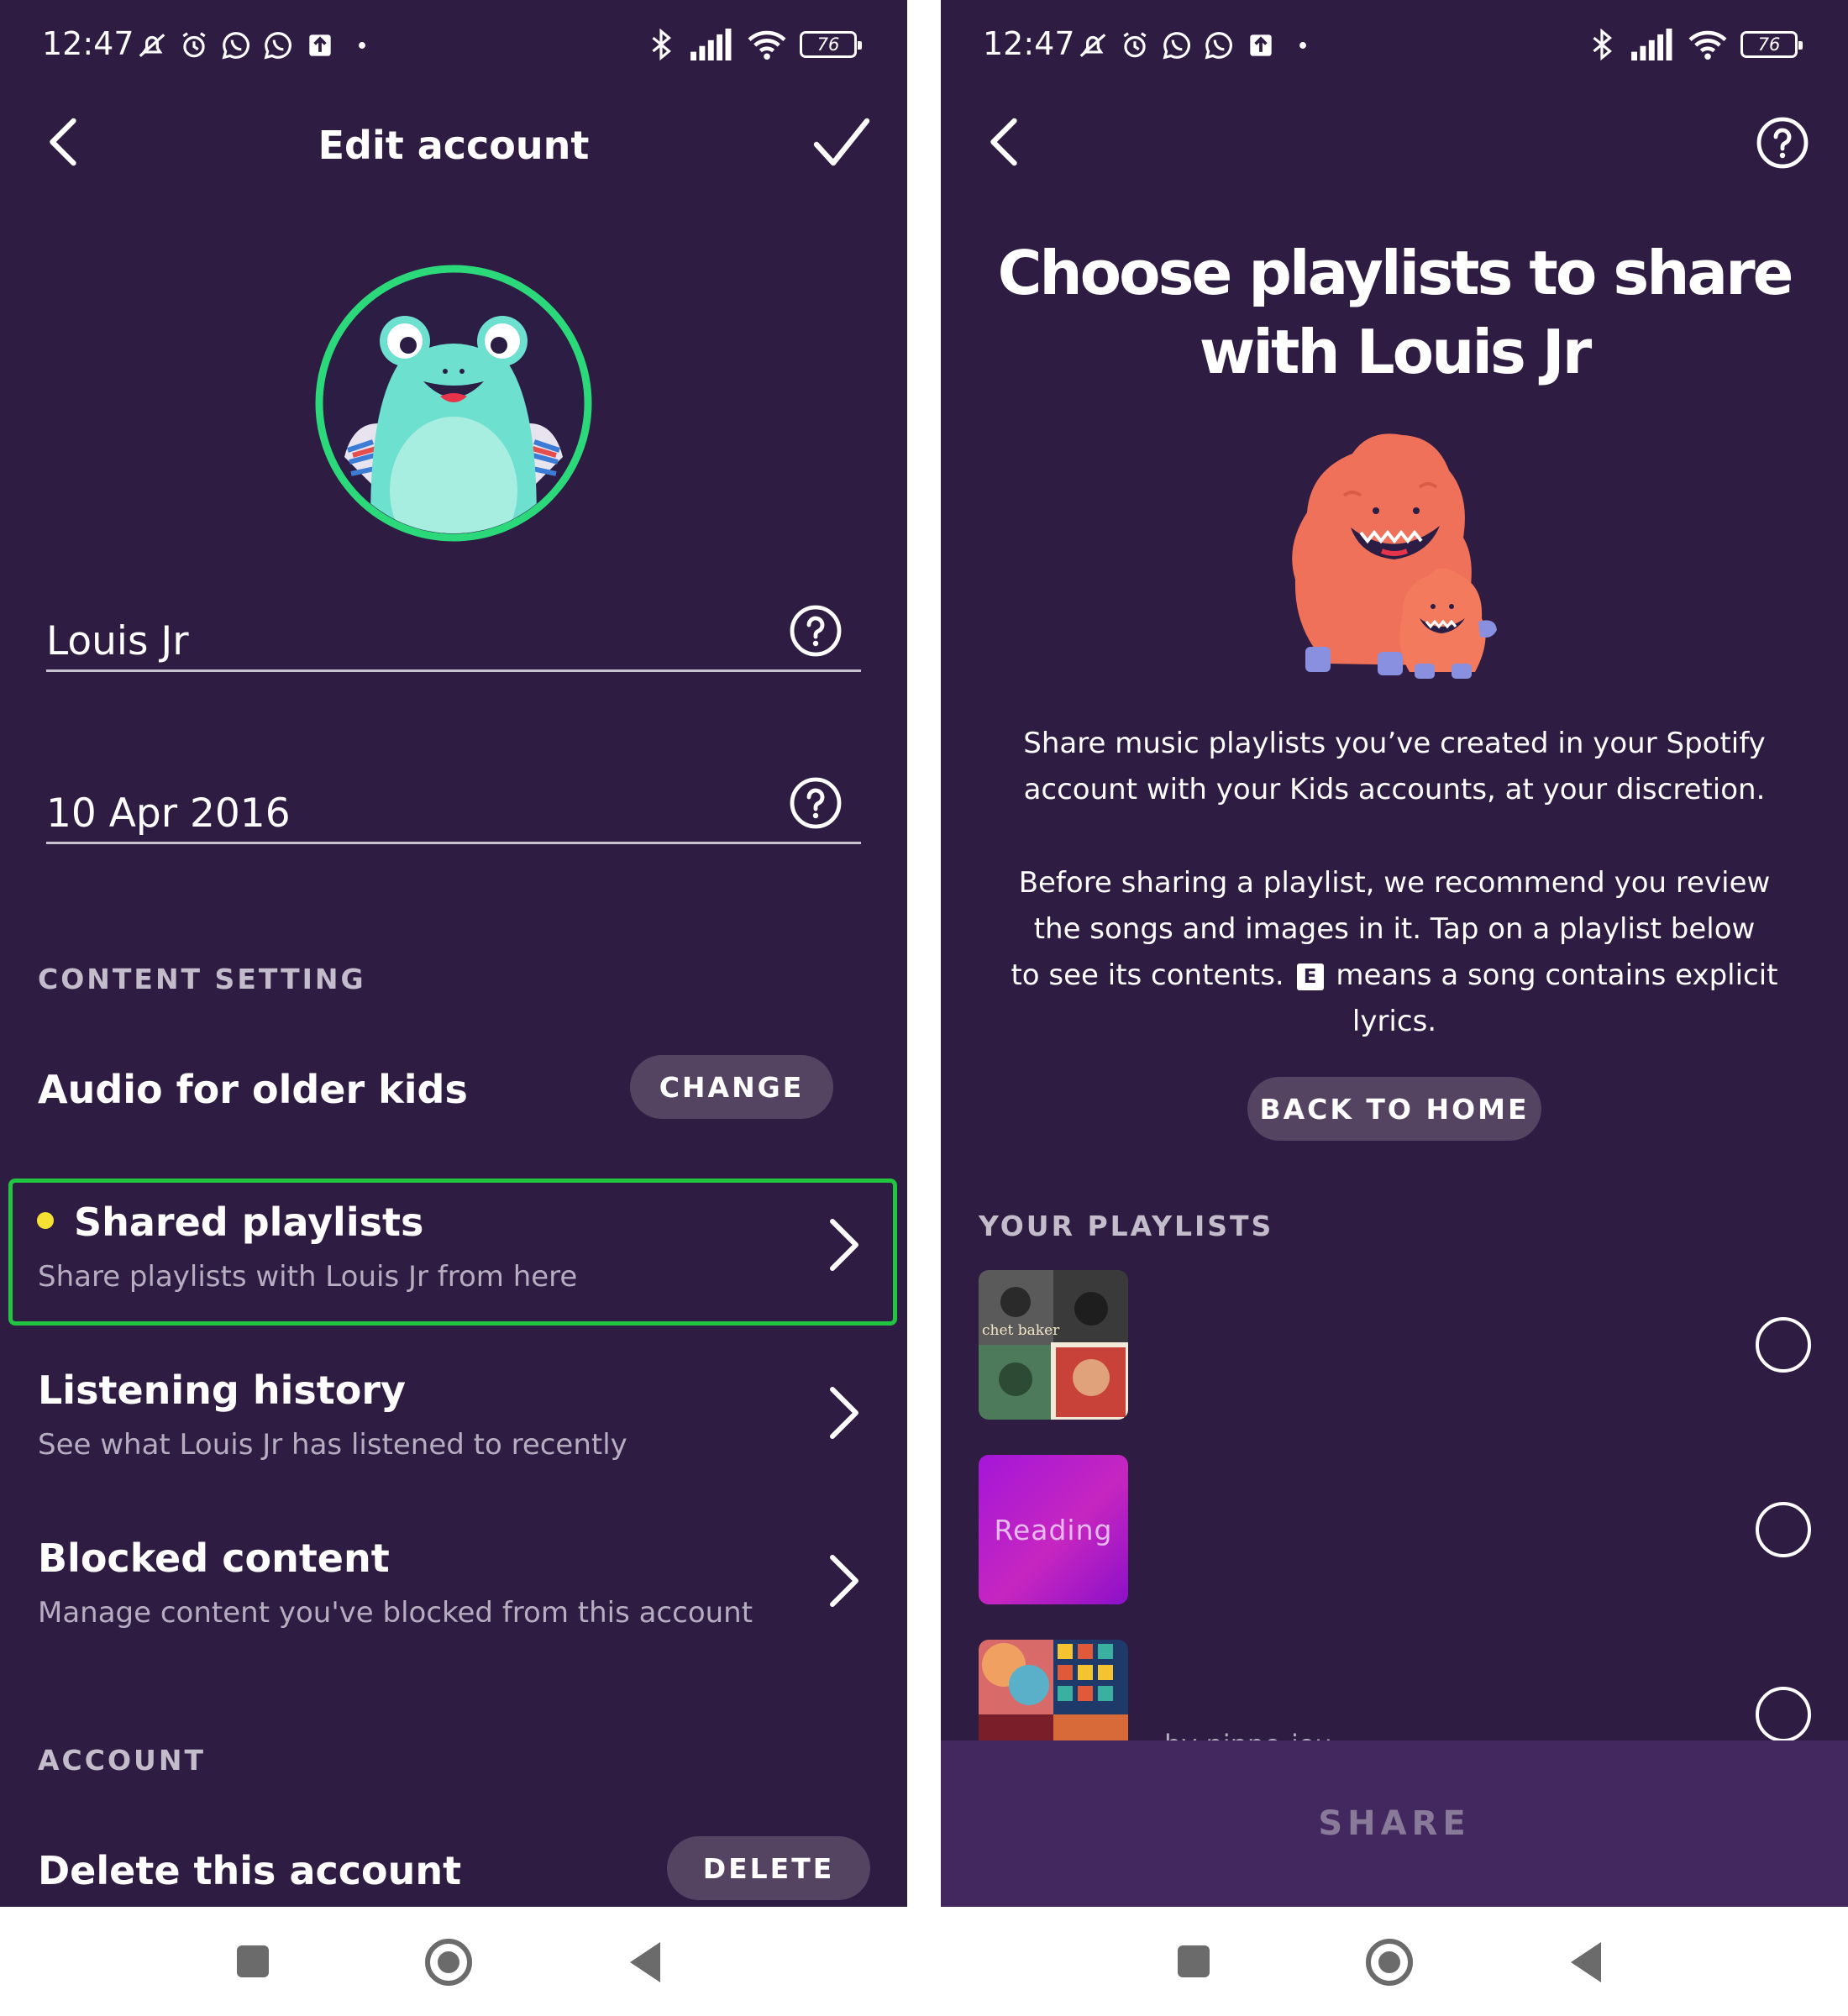  What do you see at coordinates (1394, 1021) in the screenshot?
I see `review-line-4: lyrics.` at bounding box center [1394, 1021].